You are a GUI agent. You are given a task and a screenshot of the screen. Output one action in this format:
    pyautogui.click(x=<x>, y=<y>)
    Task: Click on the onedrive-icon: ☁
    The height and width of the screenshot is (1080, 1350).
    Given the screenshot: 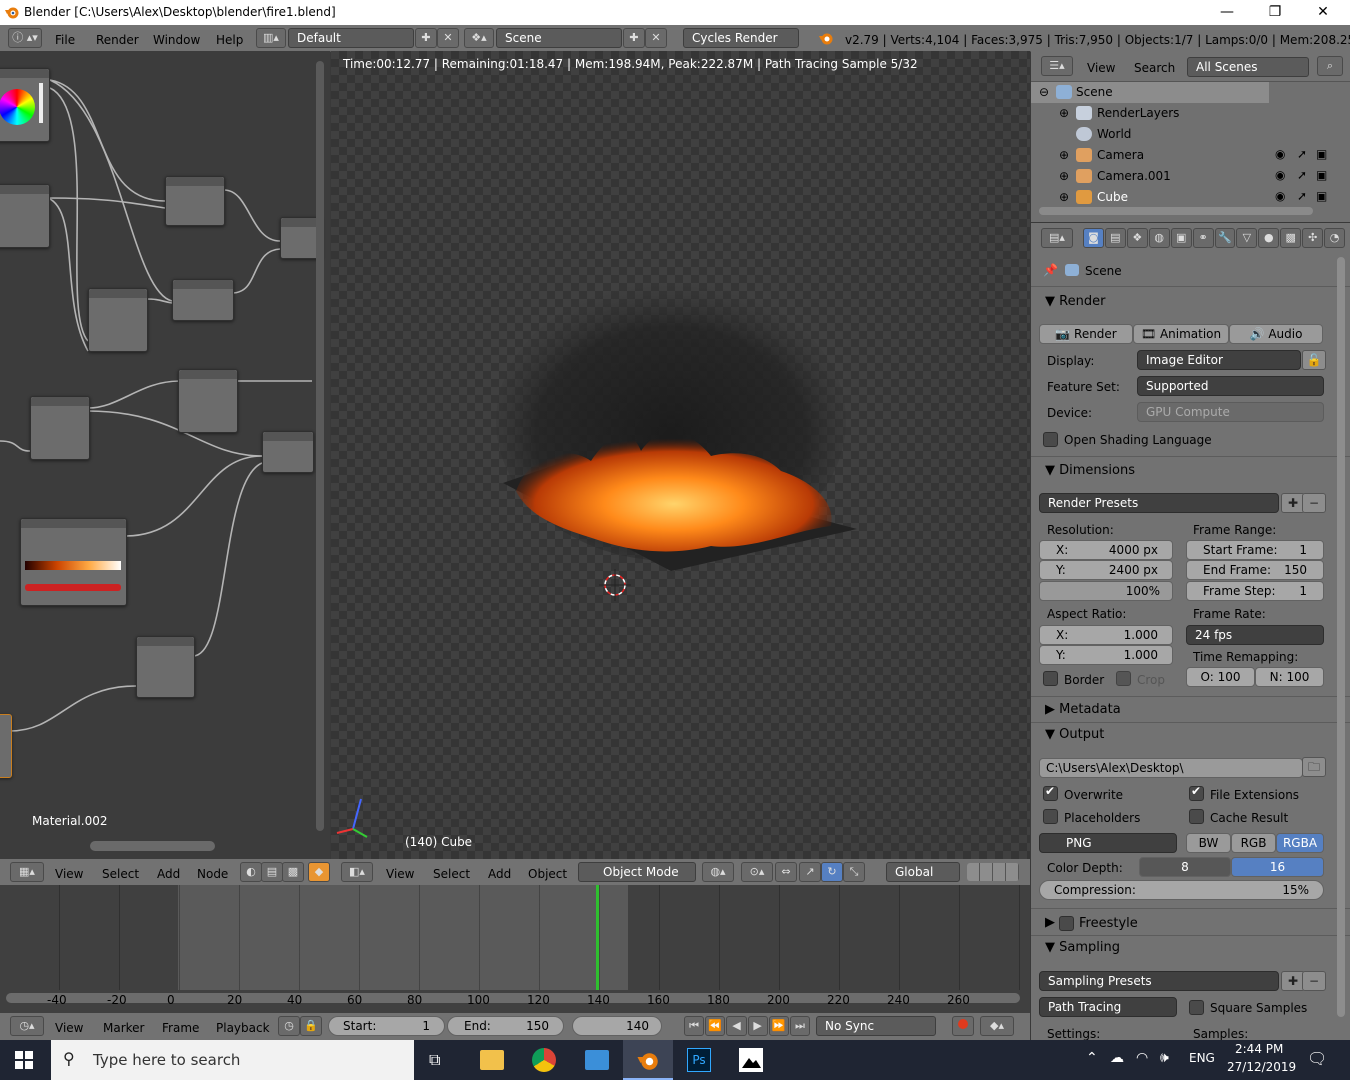 What is the action you would take?
    pyautogui.click(x=1117, y=1058)
    